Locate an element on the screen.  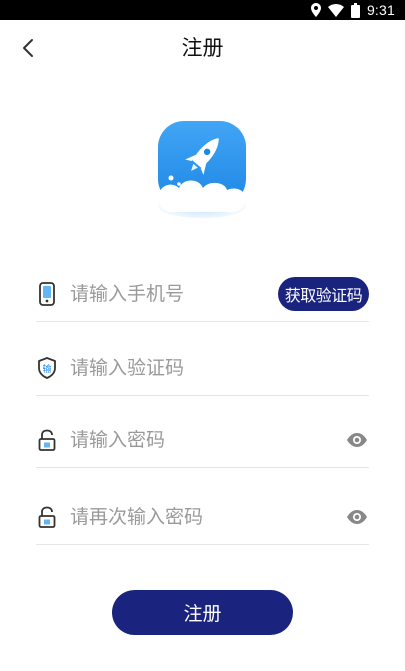
page-title: 注册 is located at coordinates (202, 48).